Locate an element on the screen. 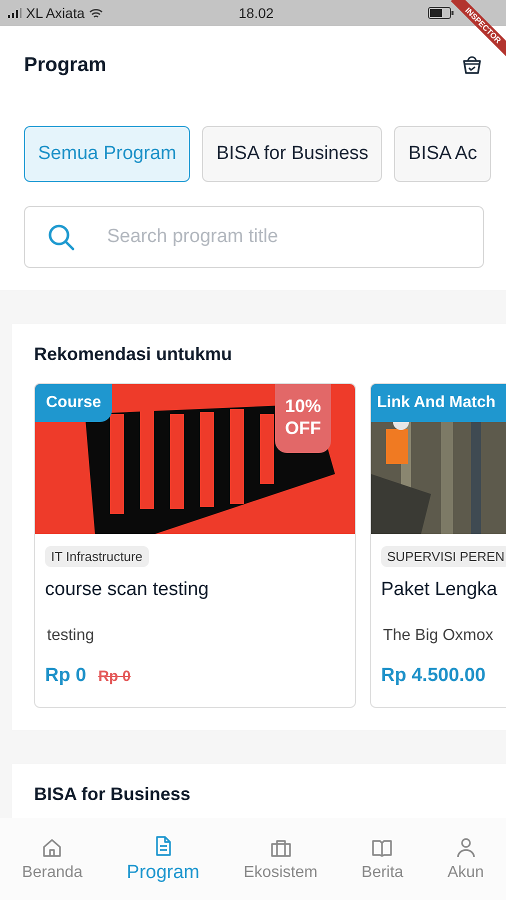  signal-icon is located at coordinates (15, 13).